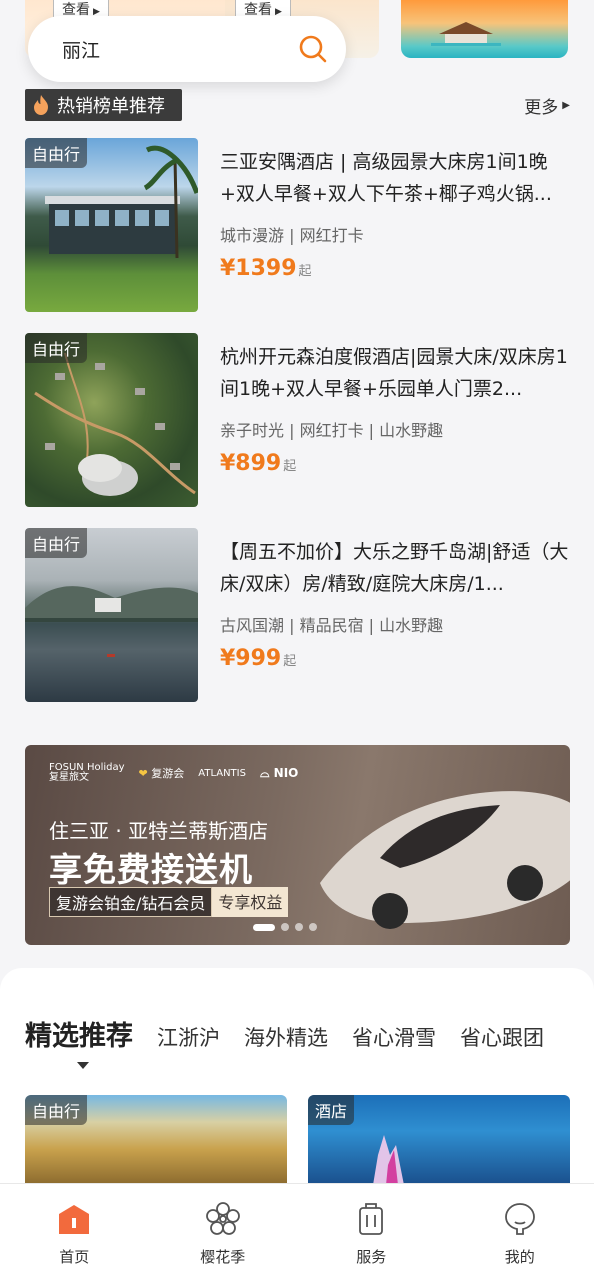 The image size is (594, 1280). I want to click on flame-icon, so click(41, 105).